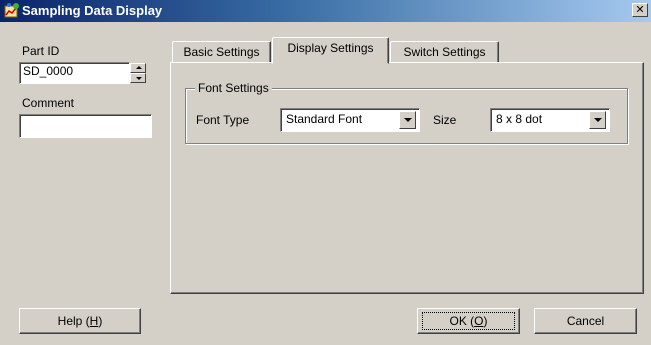  I want to click on tab-label: Display Settings, so click(330, 48).